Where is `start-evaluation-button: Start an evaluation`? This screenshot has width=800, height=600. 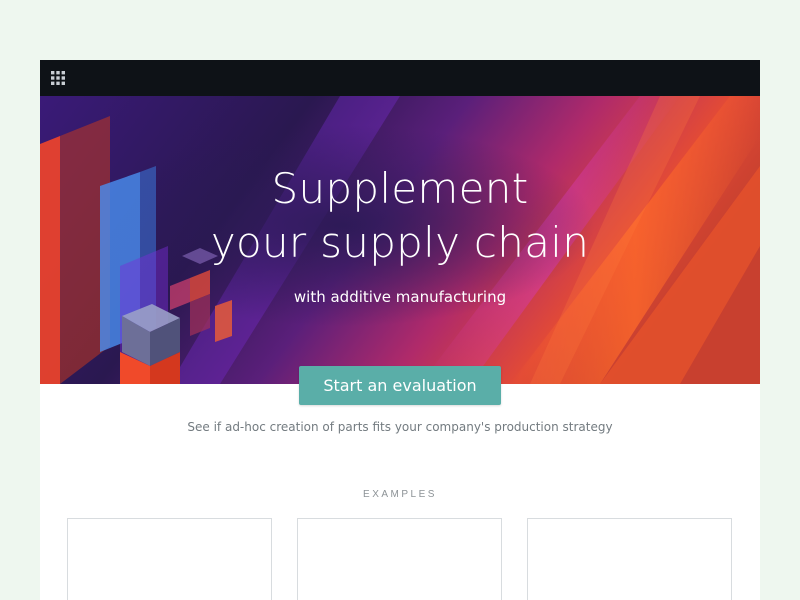 start-evaluation-button: Start an evaluation is located at coordinates (400, 385).